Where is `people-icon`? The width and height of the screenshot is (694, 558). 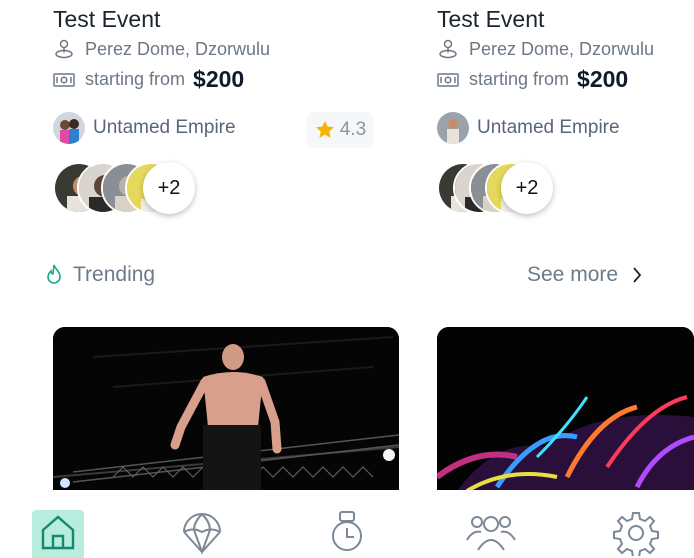
people-icon is located at coordinates (491, 533).